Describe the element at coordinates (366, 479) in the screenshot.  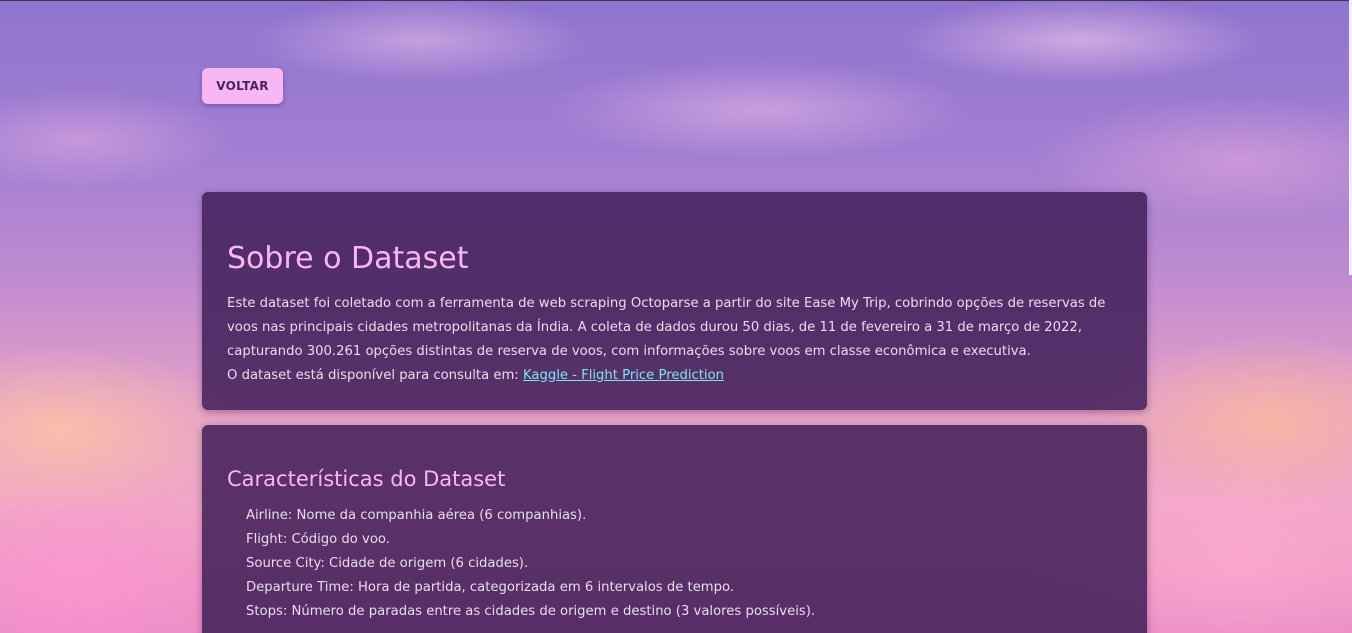
I see `features-title: Características do Dataset` at that location.